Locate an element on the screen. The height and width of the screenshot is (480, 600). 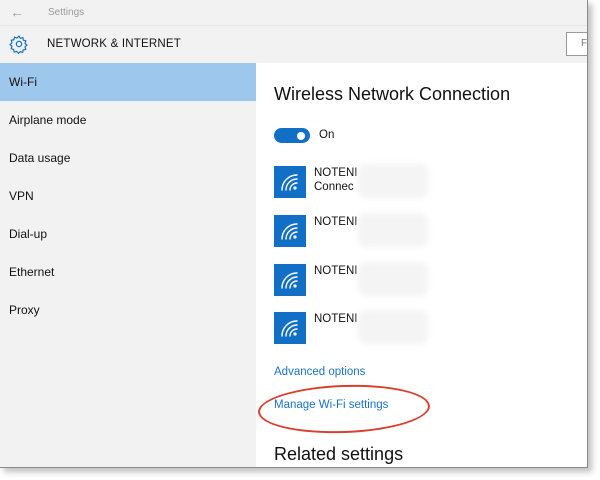
section-title: NETWORK & INTERNET is located at coordinates (114, 44).